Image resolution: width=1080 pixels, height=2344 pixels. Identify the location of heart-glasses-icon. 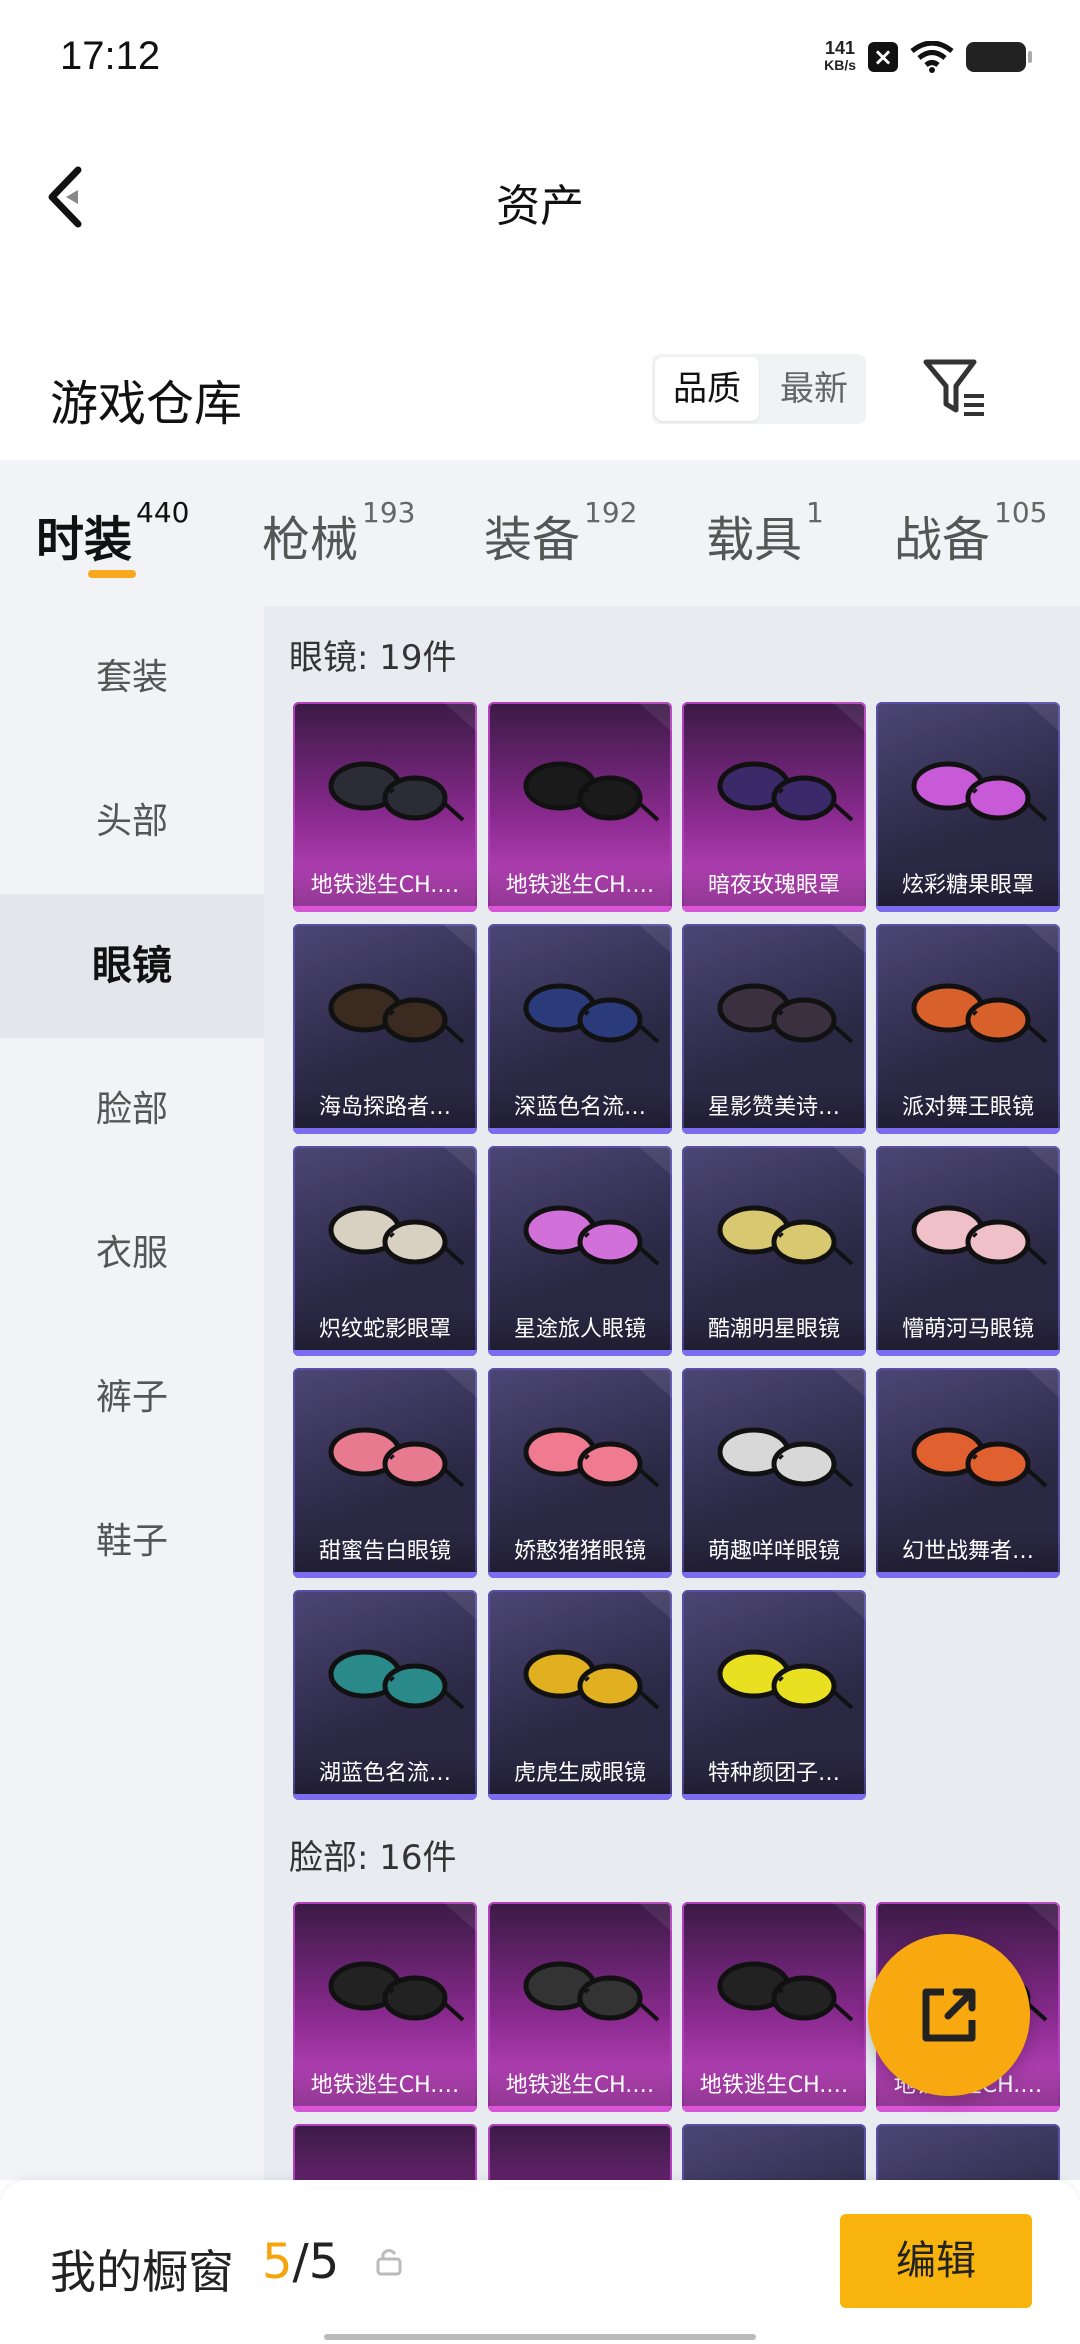
(985, 1206).